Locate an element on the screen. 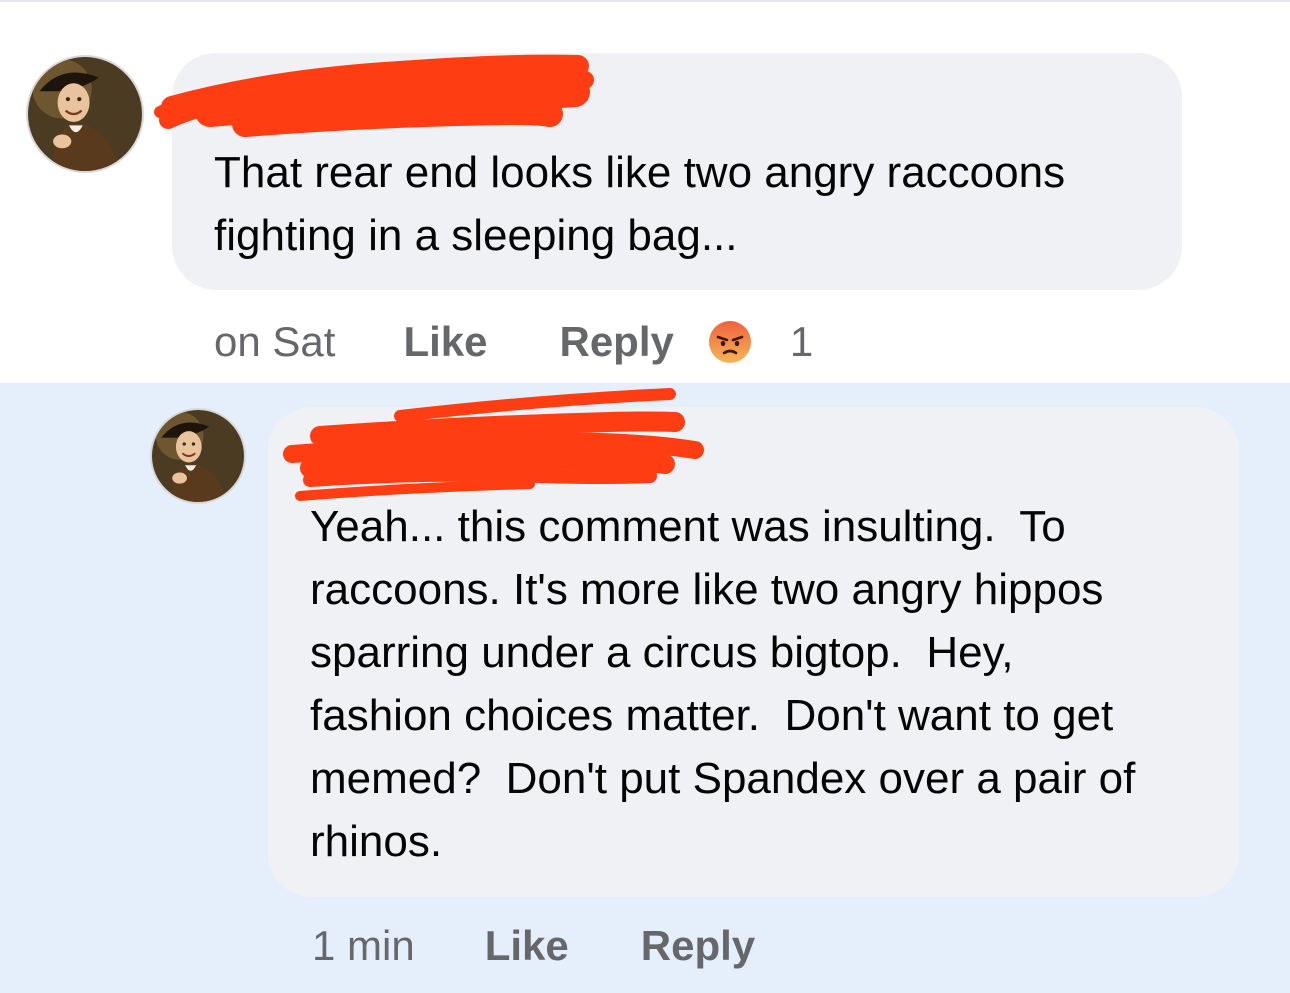 This screenshot has height=993, width=1290. reaction-count: 1 is located at coordinates (801, 342).